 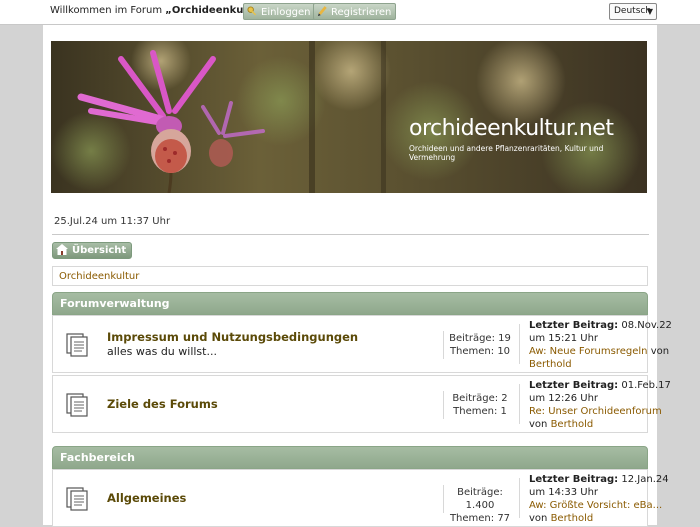 What do you see at coordinates (480, 518) in the screenshot?
I see `topic-count: Themen: 77` at bounding box center [480, 518].